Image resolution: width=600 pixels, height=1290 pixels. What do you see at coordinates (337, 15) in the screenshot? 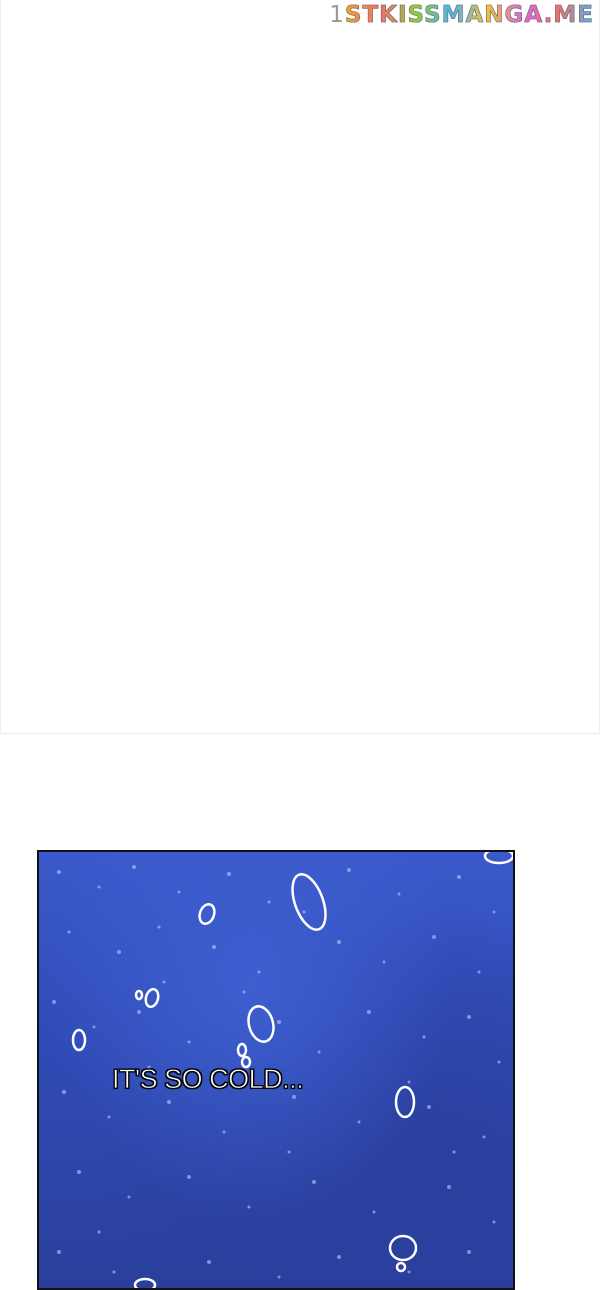
I see `watermark-number: 1` at bounding box center [337, 15].